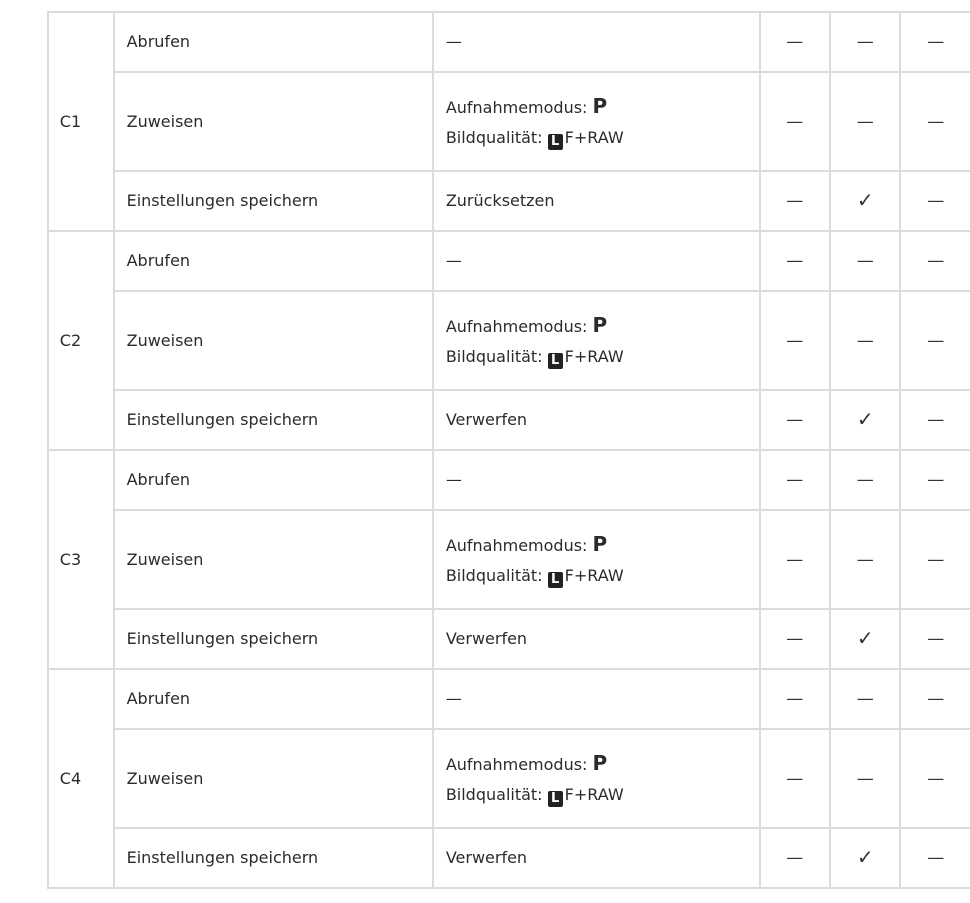  What do you see at coordinates (80, 340) in the screenshot?
I see `group-label: C2` at bounding box center [80, 340].